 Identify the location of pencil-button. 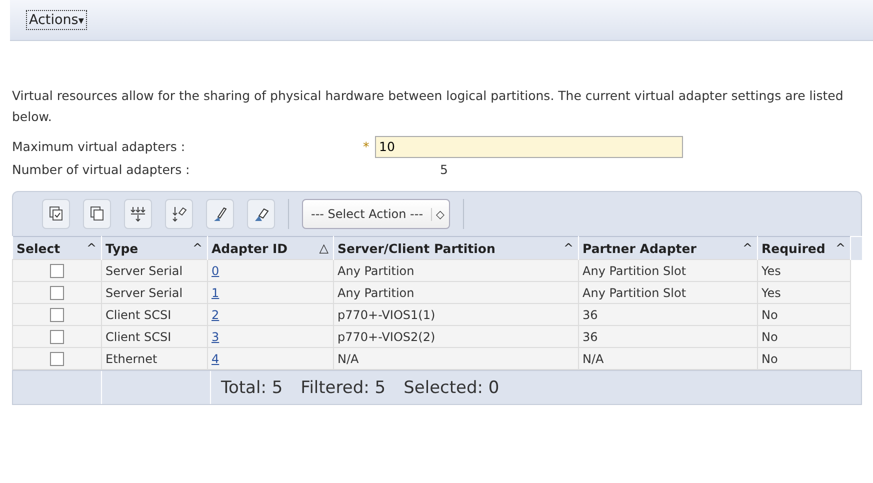
(220, 214).